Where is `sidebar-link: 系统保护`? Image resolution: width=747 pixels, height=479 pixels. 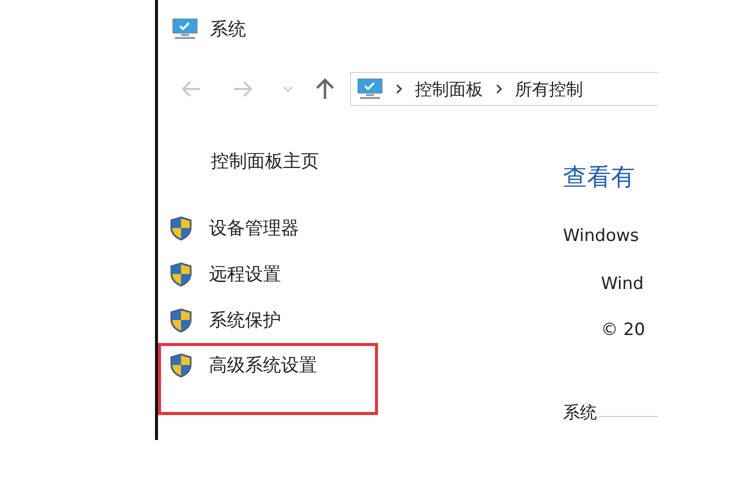
sidebar-link: 系统保护 is located at coordinates (245, 320).